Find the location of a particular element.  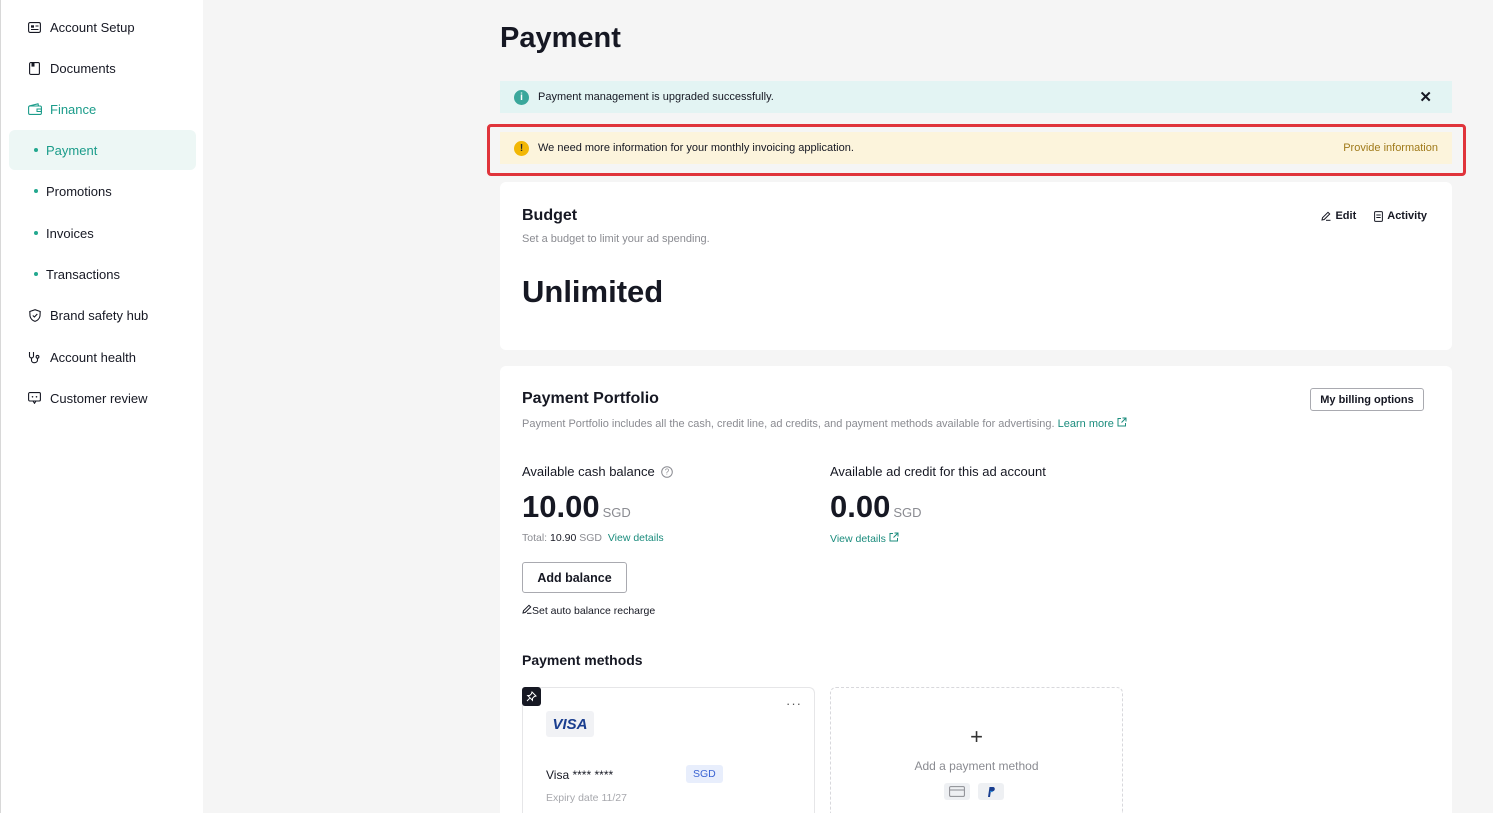

cash-balance-label: Available cash balance ? is located at coordinates (598, 471).